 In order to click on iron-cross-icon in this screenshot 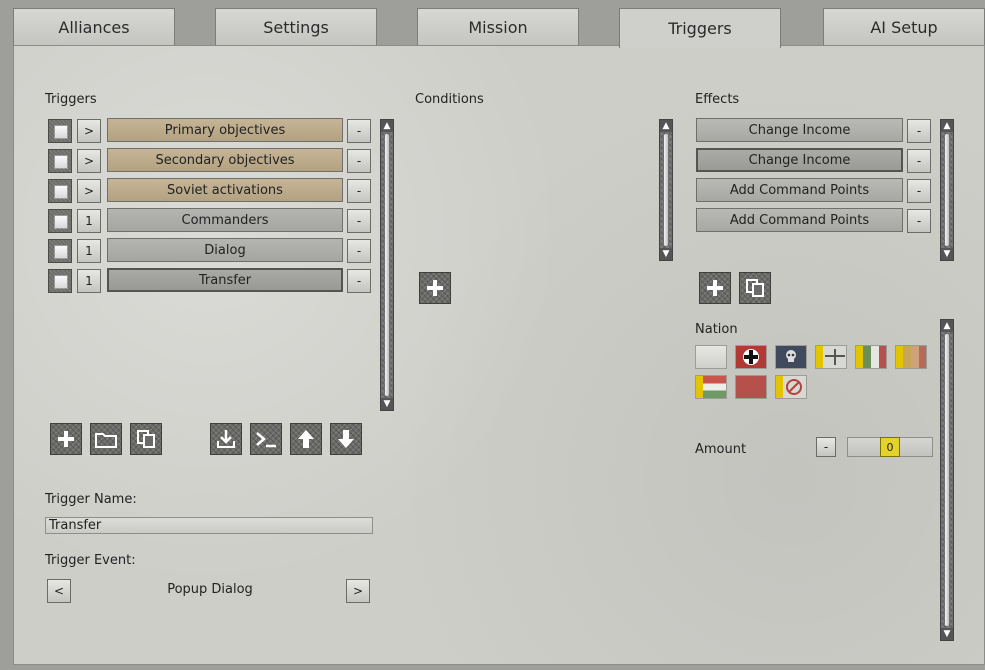, I will do `click(751, 357)`.